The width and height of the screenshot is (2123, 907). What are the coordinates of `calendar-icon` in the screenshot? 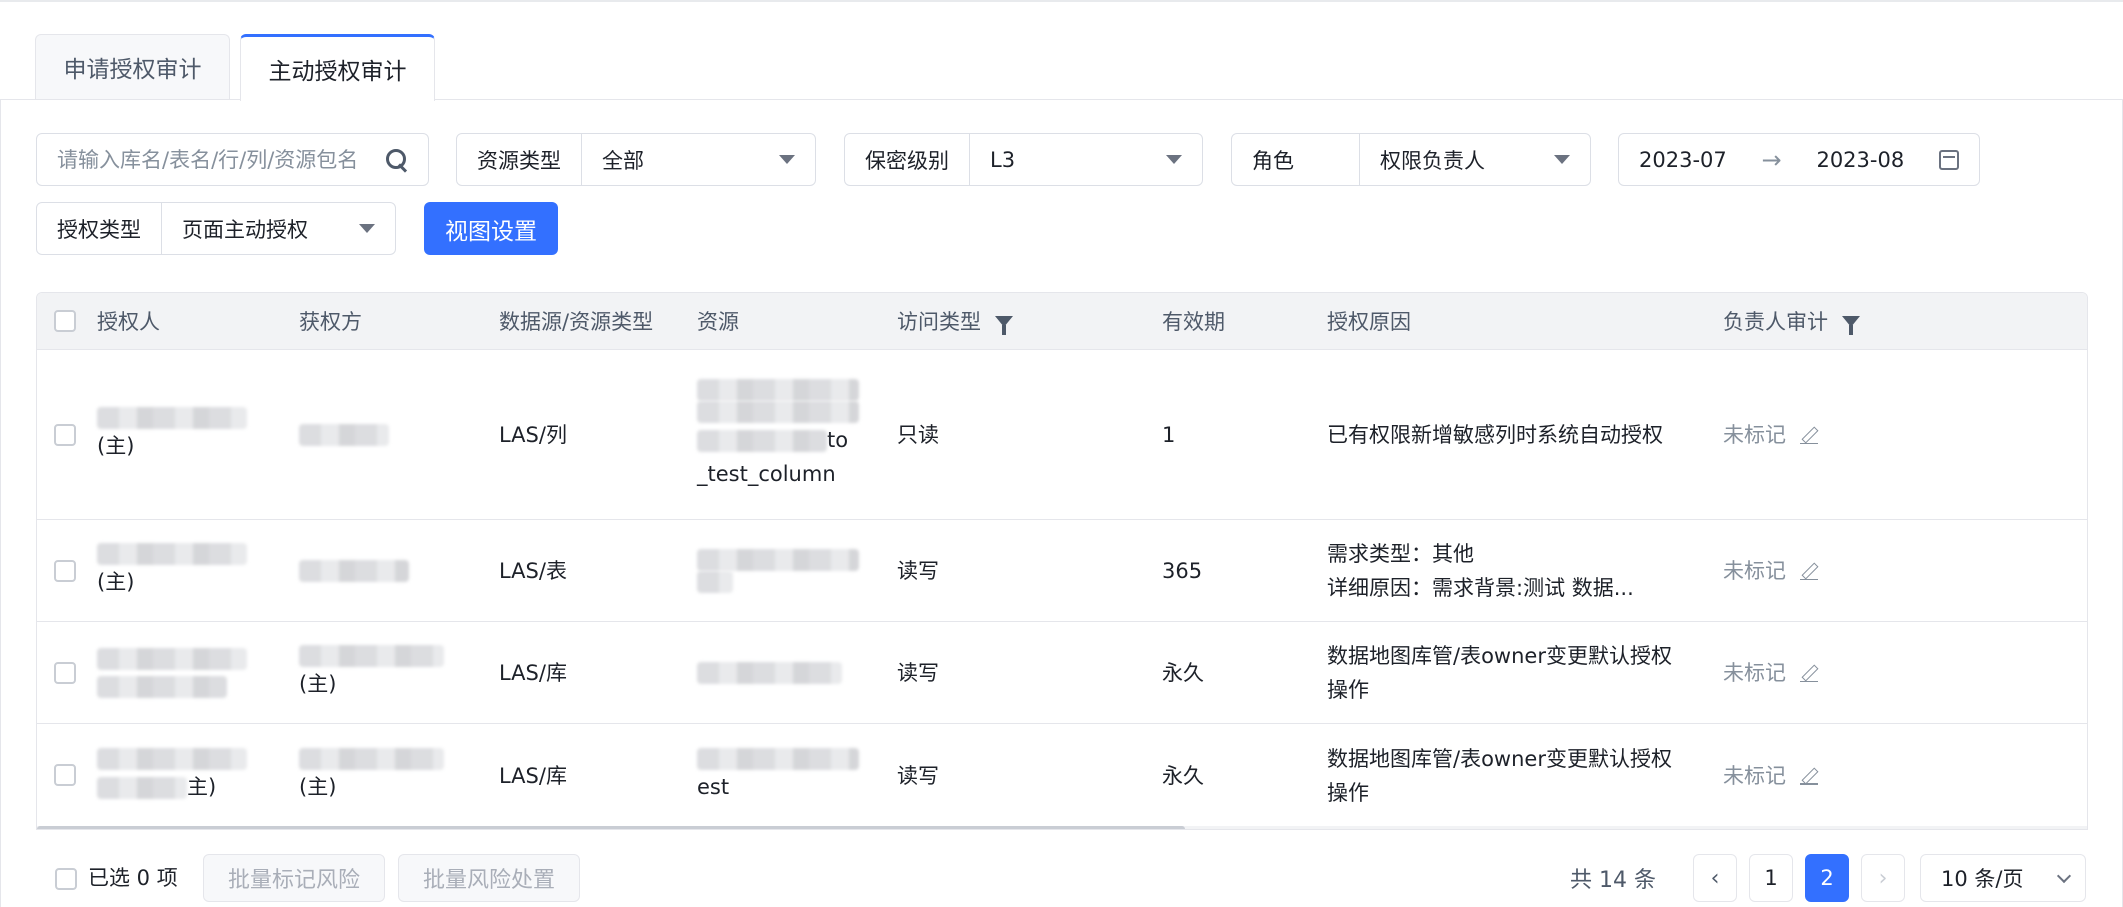 It's located at (1949, 159).